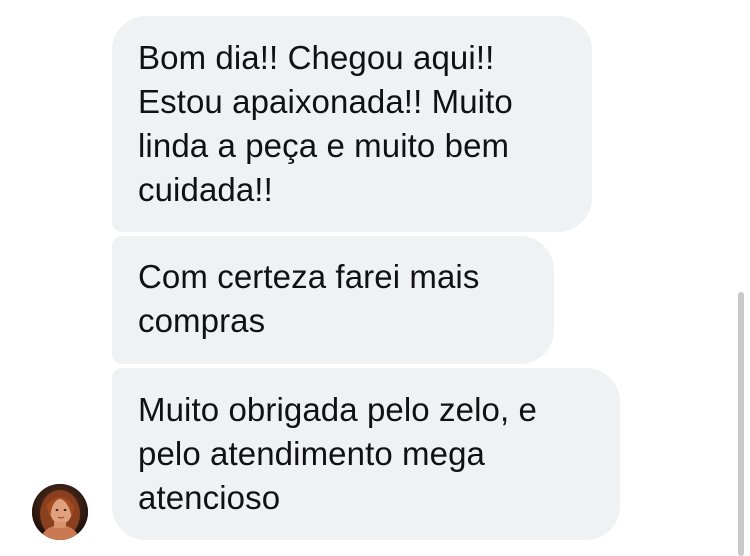 The width and height of the screenshot is (750, 556). What do you see at coordinates (337, 409) in the screenshot?
I see `message-text-line: Muito obrigada pelo zelo, e` at bounding box center [337, 409].